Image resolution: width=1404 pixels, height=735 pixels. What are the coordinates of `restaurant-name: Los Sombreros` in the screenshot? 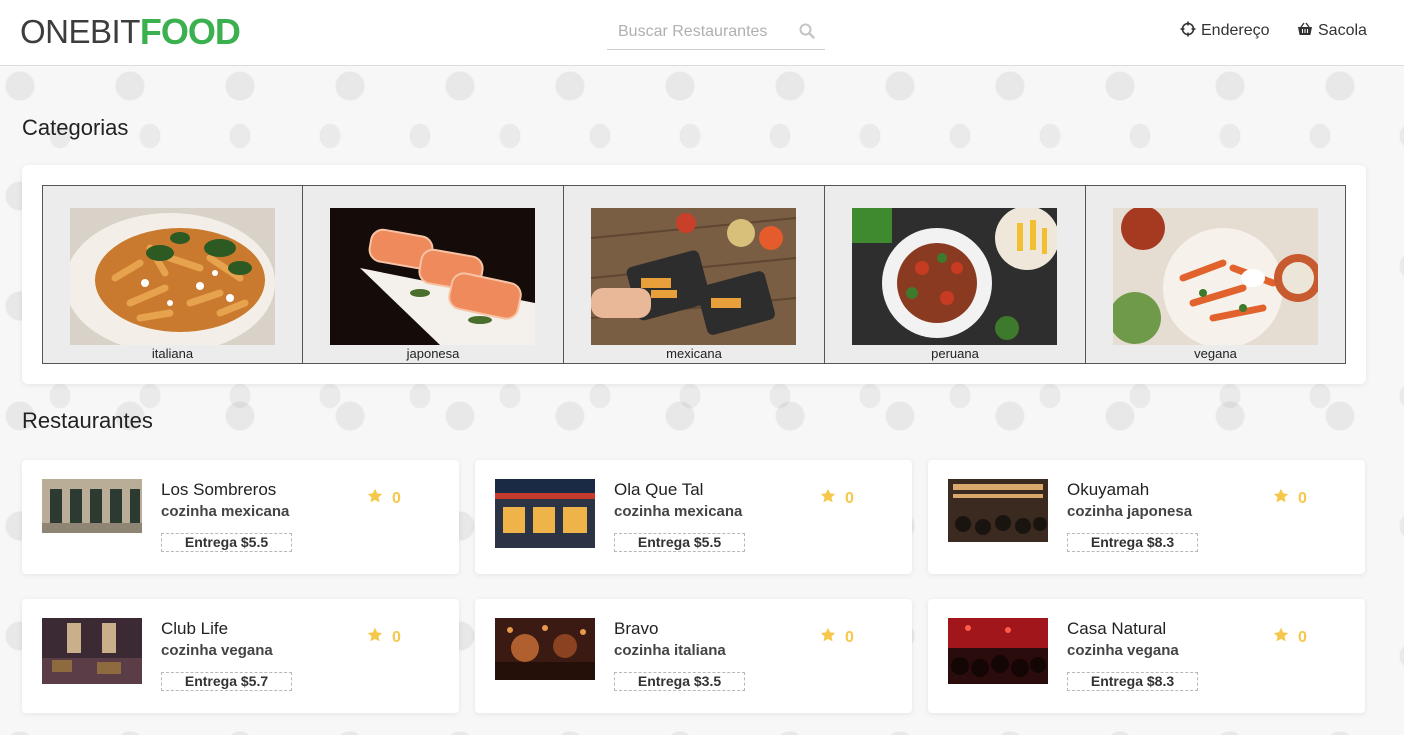 It's located at (219, 489).